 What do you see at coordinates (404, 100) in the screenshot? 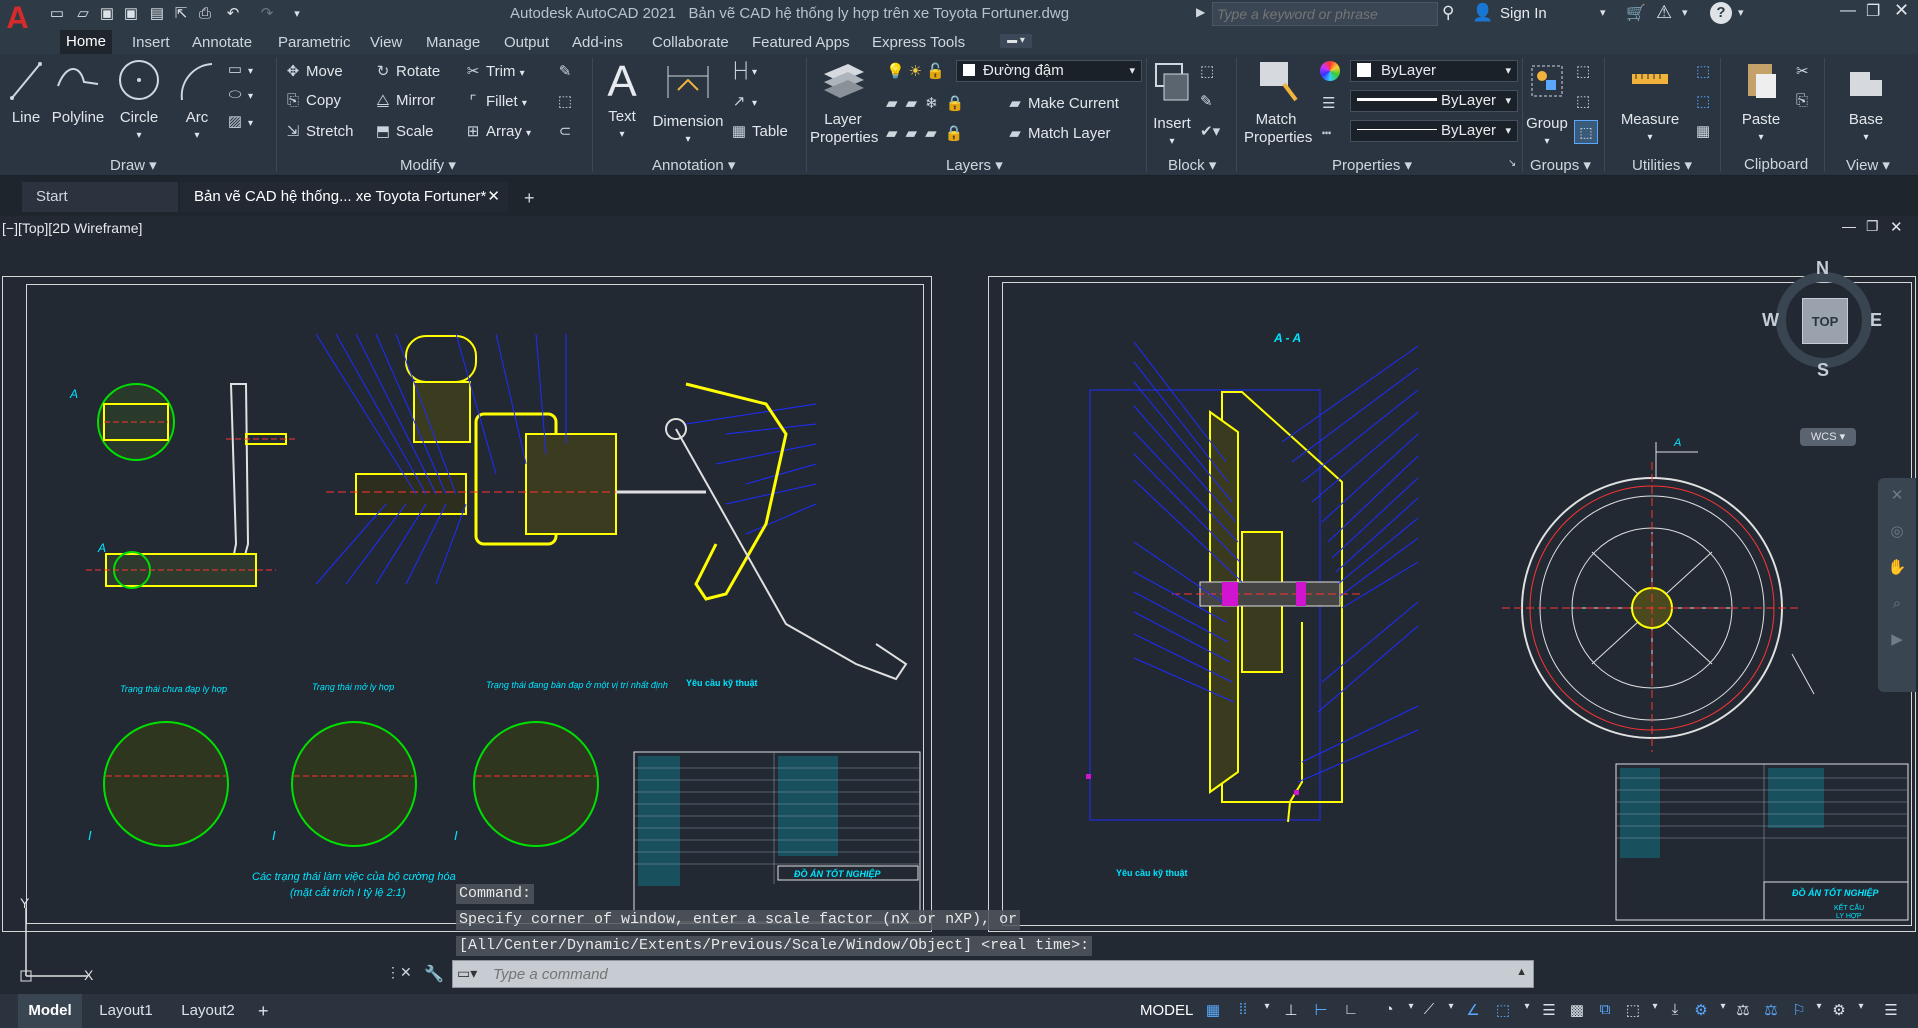
I see `mirror-button: ⧋ Mirror` at bounding box center [404, 100].